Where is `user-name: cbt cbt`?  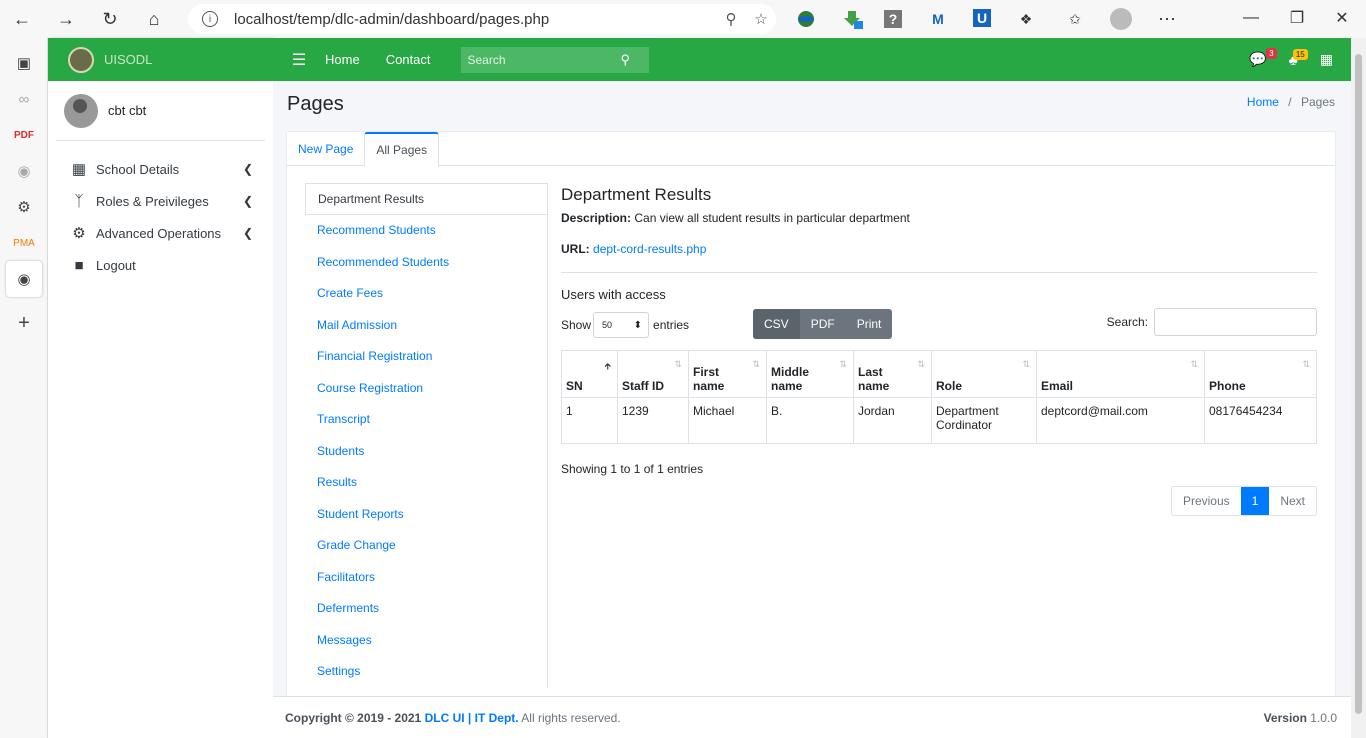 user-name: cbt cbt is located at coordinates (127, 110).